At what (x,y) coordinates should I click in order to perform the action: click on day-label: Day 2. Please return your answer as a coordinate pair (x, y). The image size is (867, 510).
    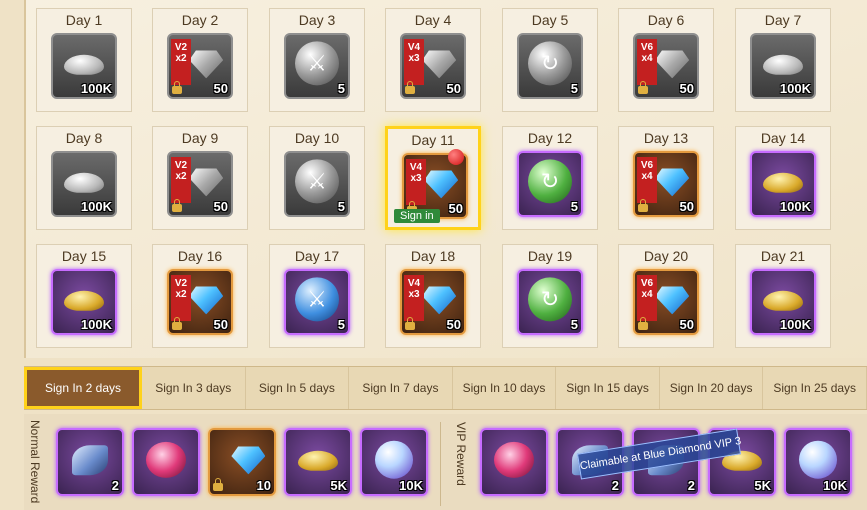
    Looking at the image, I should click on (200, 20).